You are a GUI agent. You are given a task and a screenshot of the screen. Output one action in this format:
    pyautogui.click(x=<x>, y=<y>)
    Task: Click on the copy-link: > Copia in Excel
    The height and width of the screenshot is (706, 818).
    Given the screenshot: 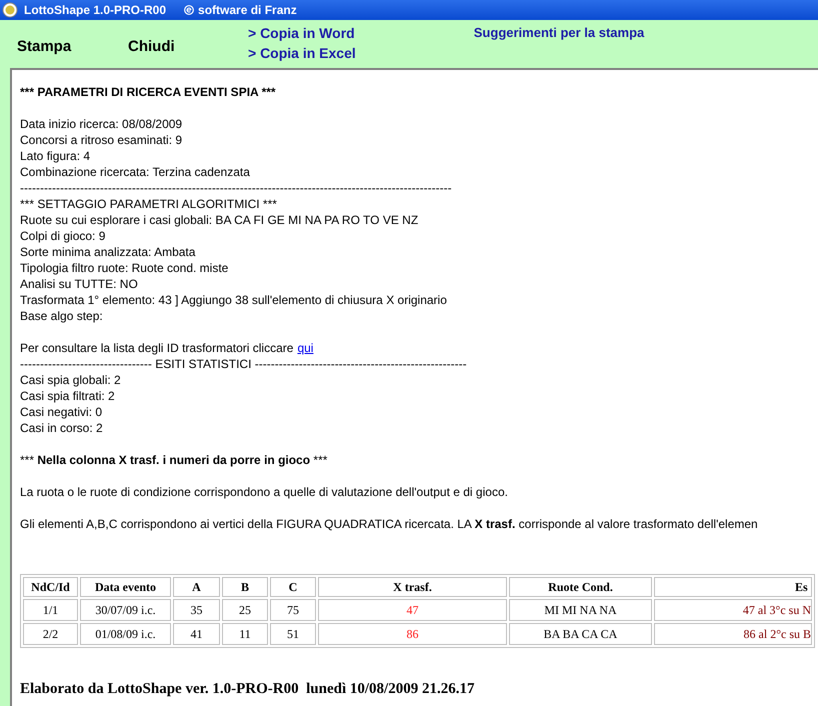 What is the action you would take?
    pyautogui.click(x=302, y=53)
    